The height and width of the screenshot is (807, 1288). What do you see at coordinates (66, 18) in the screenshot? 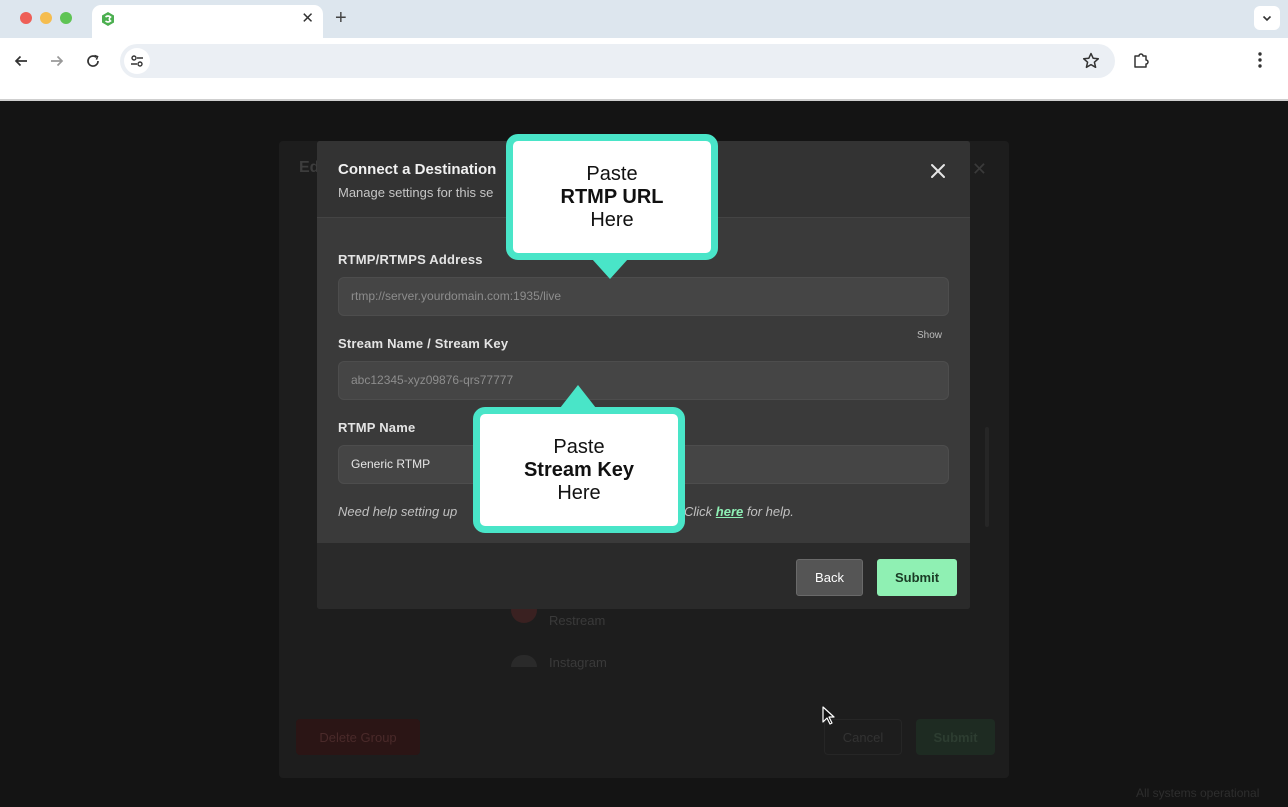
I see `maximize-window-button` at bounding box center [66, 18].